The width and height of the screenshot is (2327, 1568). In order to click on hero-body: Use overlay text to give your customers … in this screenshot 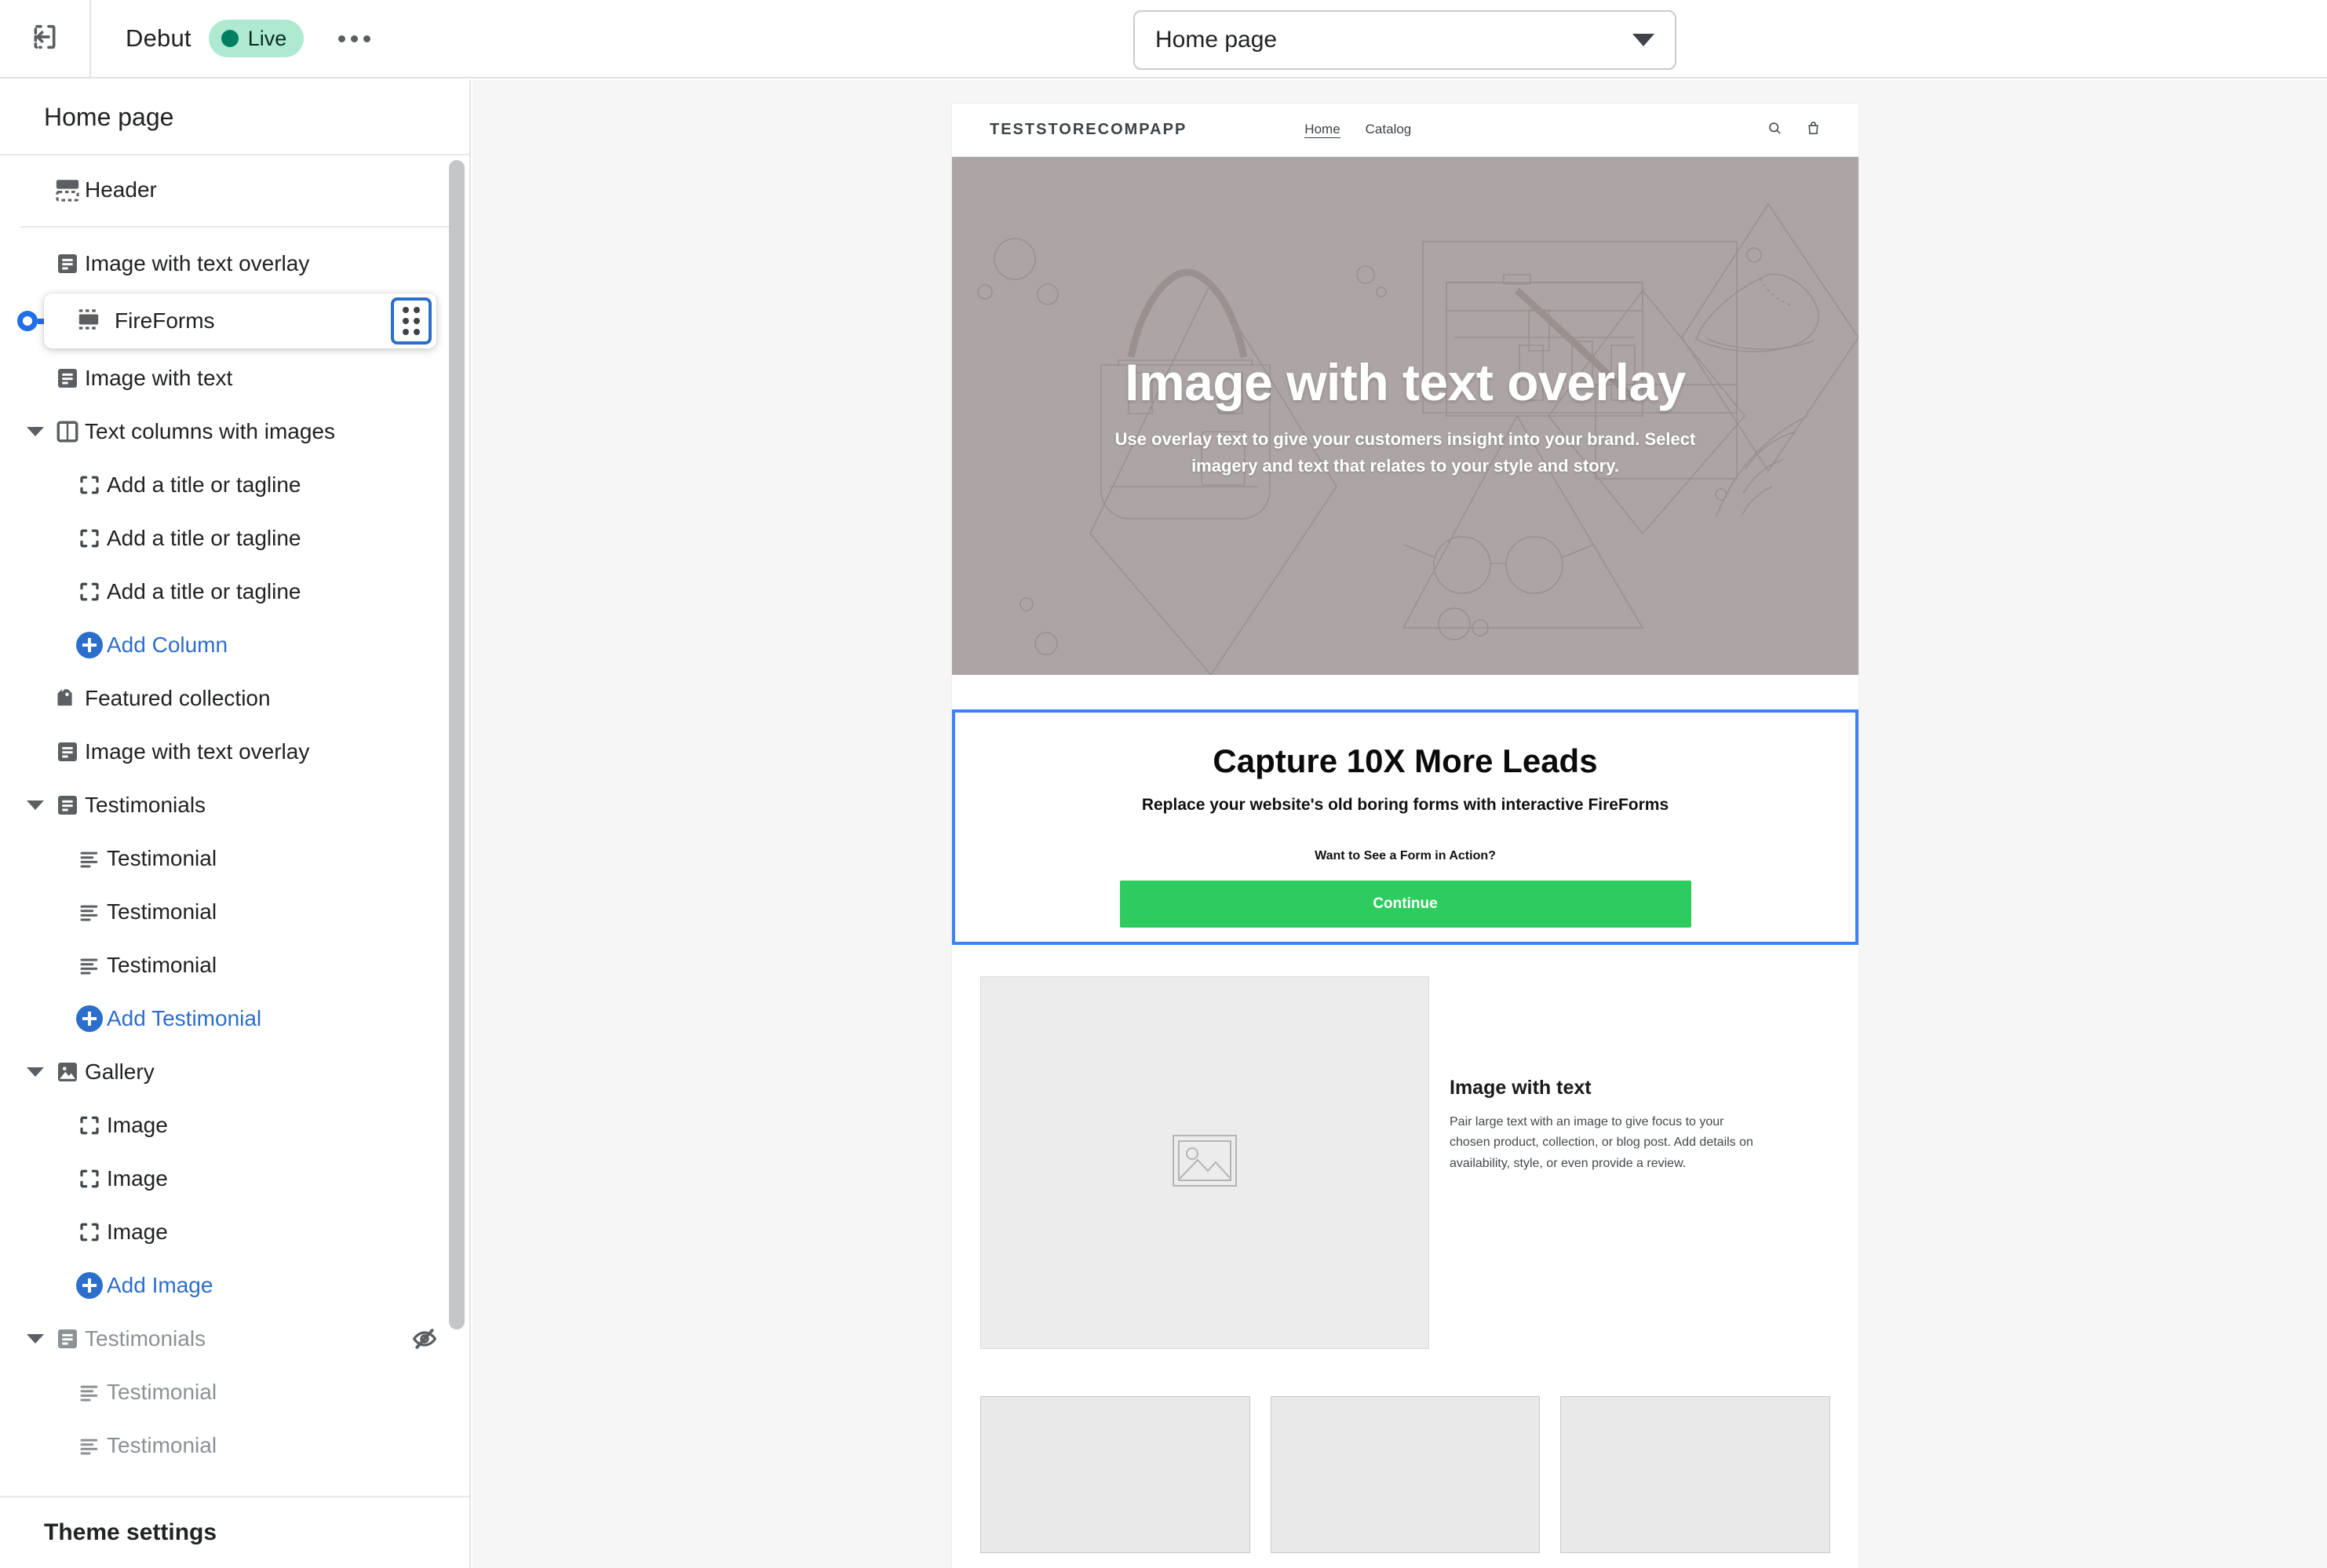, I will do `click(1405, 452)`.